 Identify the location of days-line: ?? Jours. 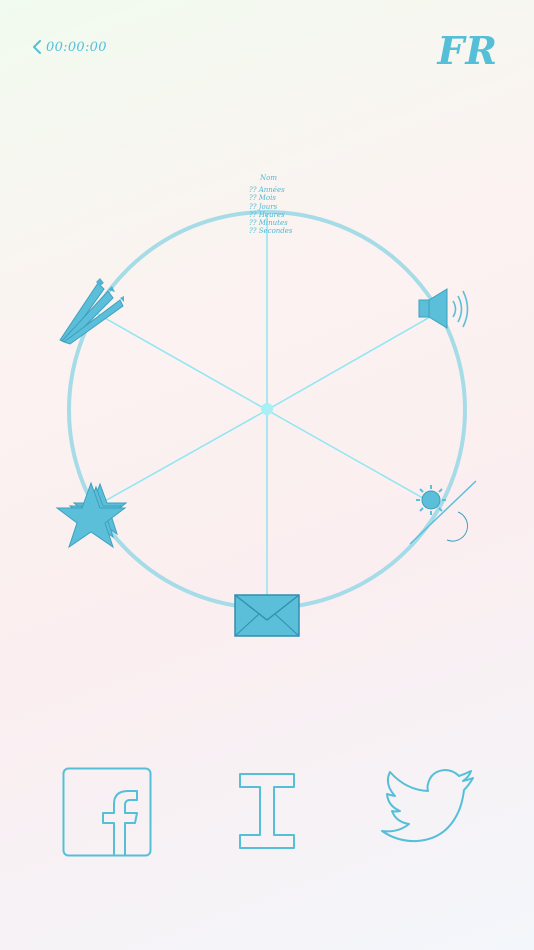
(263, 206).